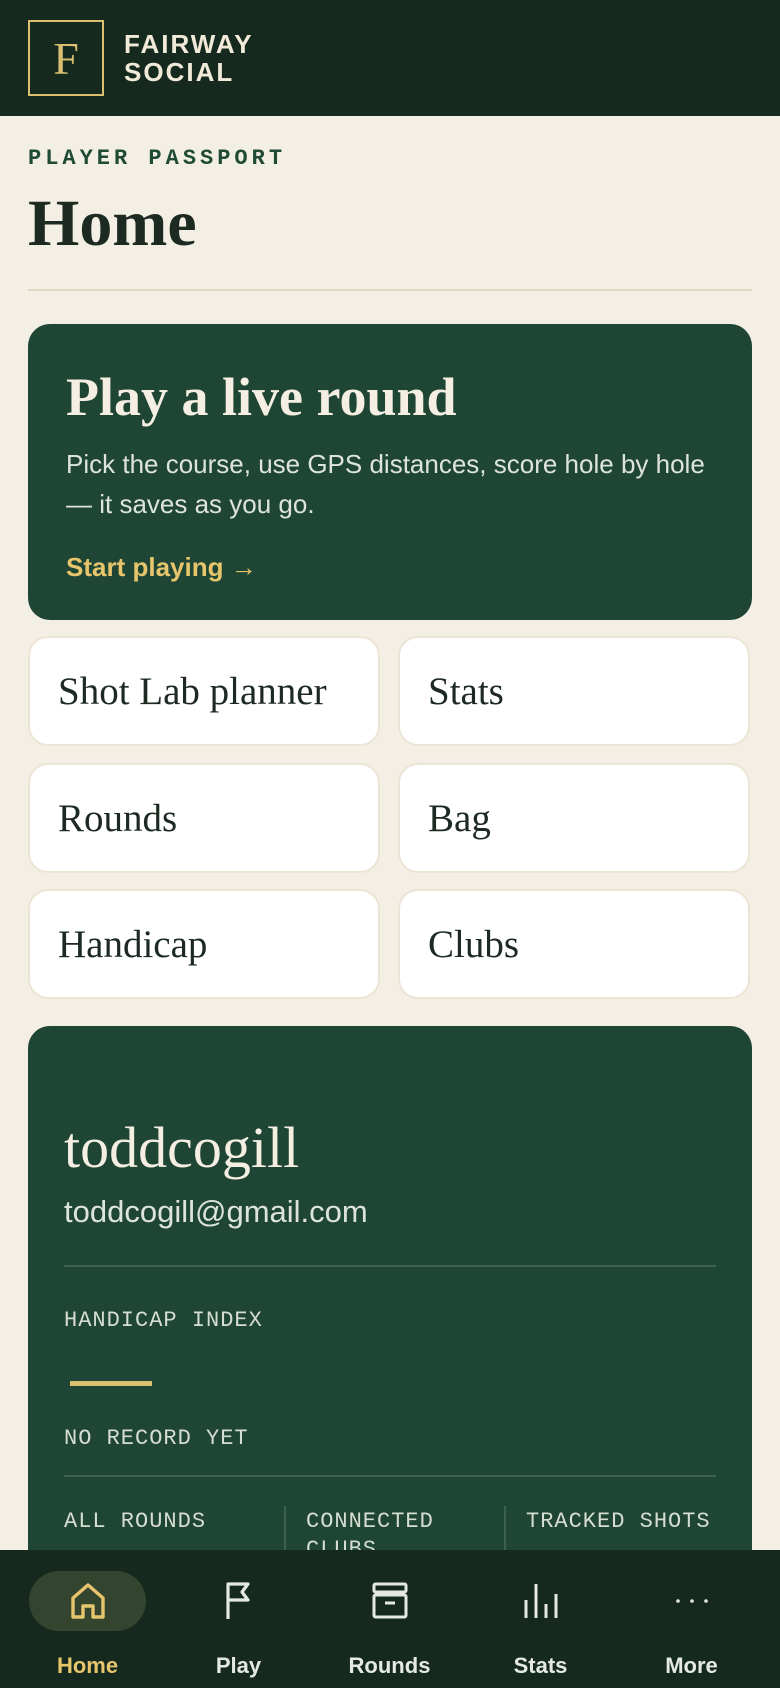 This screenshot has height=1688, width=780. Describe the element at coordinates (540, 1619) in the screenshot. I see `nav-stats: Stats` at that location.